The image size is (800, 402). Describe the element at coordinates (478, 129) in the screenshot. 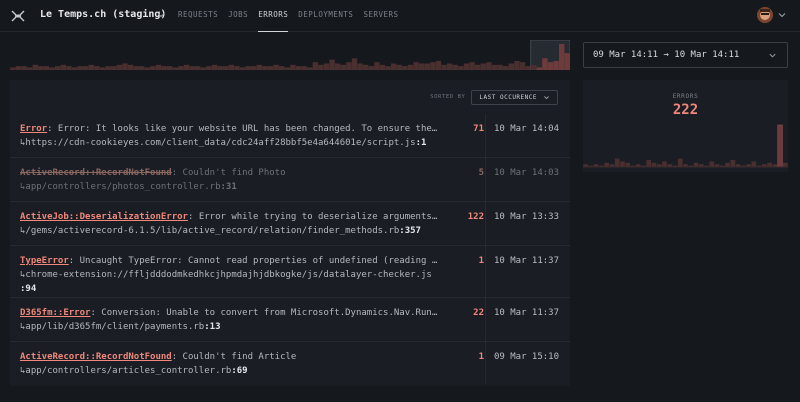

I see `error-count: 71` at that location.